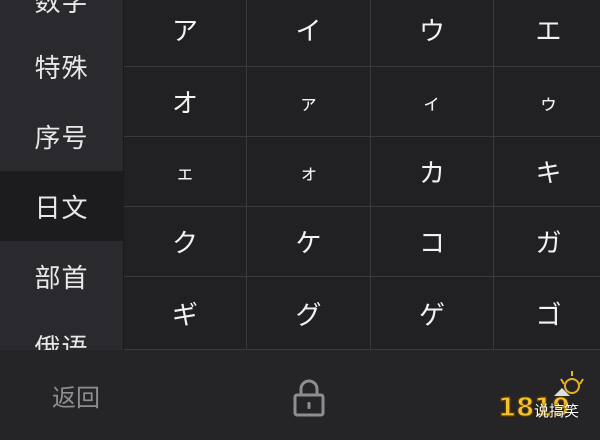 The width and height of the screenshot is (600, 440). Describe the element at coordinates (309, 313) in the screenshot. I see `key-gu: グ` at that location.